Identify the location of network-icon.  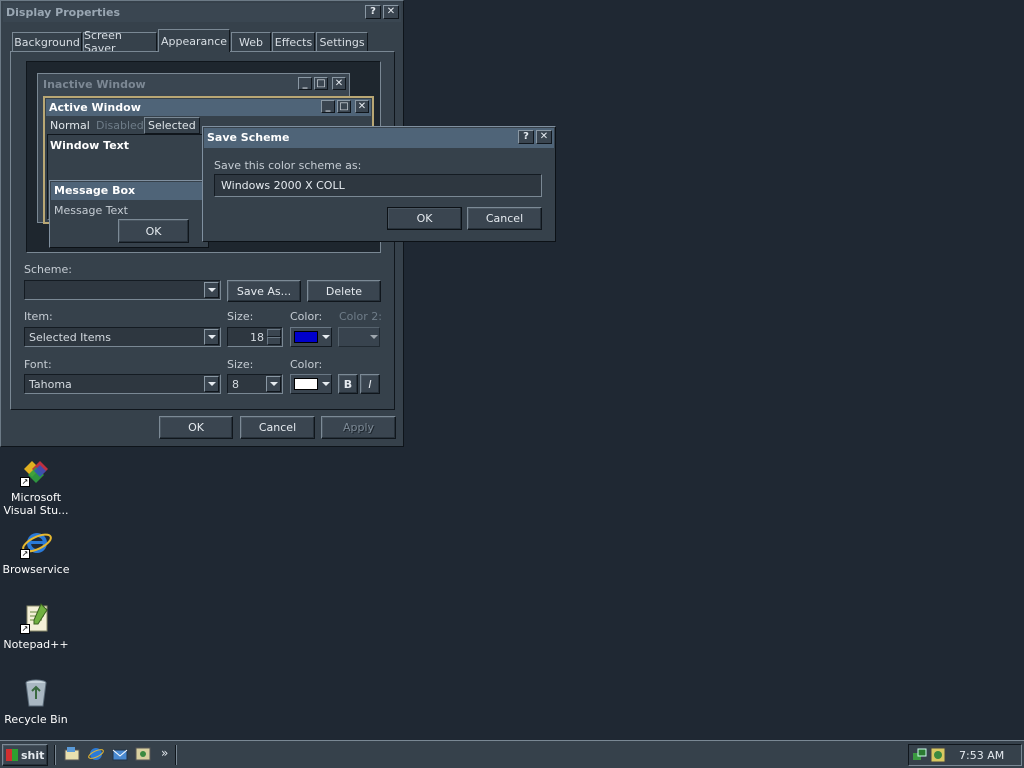
(920, 755).